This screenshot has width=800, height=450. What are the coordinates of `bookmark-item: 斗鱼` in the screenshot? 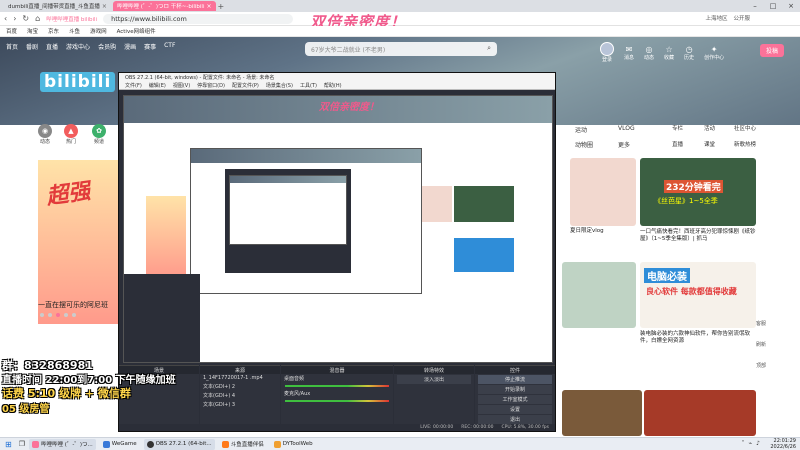 It's located at (74, 31).